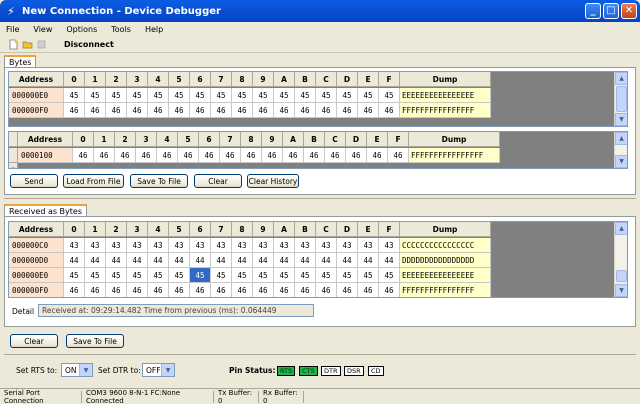 This screenshot has height=404, width=640. What do you see at coordinates (27, 44) in the screenshot?
I see `open-folder-icon` at bounding box center [27, 44].